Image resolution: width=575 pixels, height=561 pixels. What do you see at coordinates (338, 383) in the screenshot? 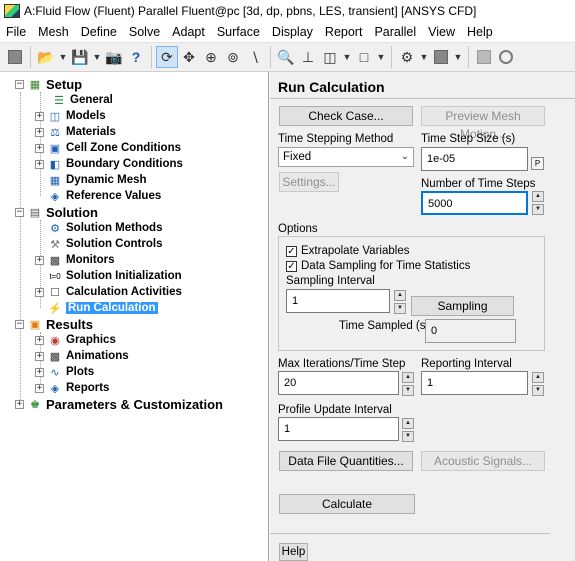
I see `max-iterations-field: 20` at bounding box center [338, 383].